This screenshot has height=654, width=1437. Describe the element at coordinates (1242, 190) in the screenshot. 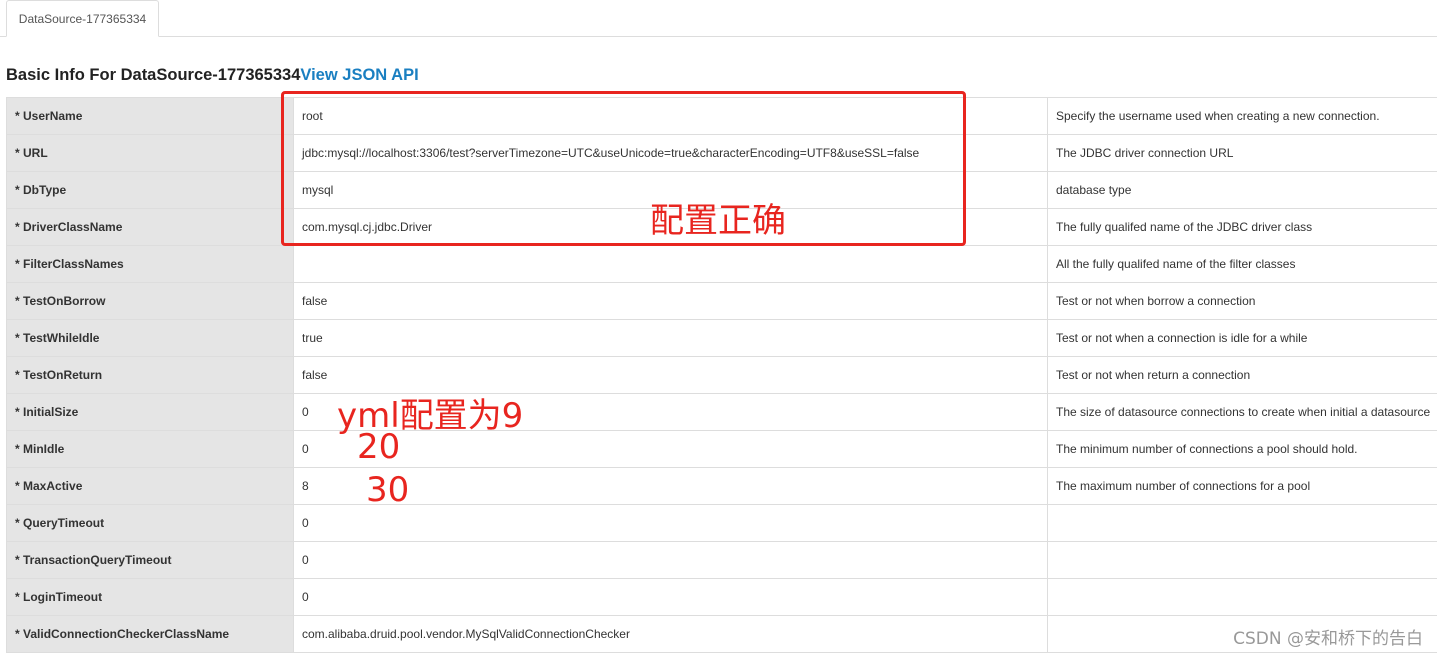

I see `row-description: database type` at that location.